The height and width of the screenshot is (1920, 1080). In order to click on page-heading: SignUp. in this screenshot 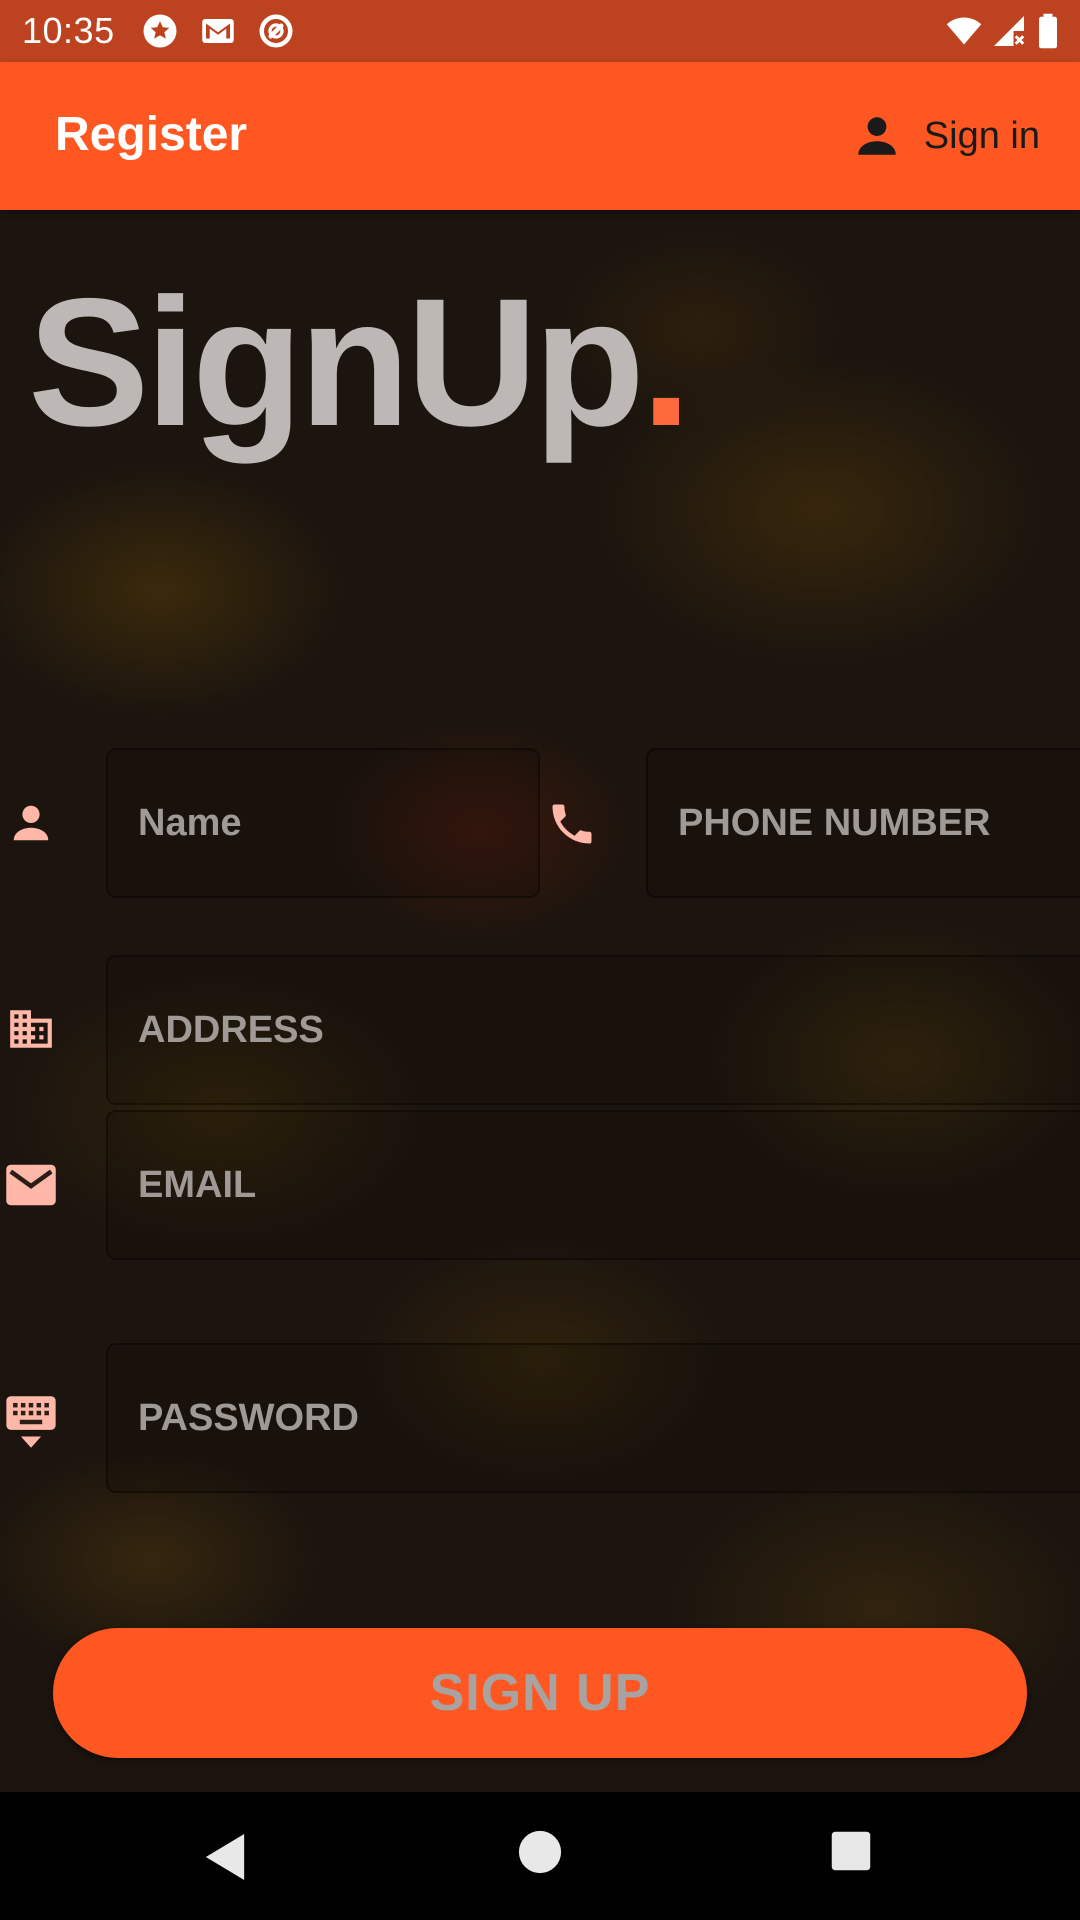, I will do `click(360, 362)`.